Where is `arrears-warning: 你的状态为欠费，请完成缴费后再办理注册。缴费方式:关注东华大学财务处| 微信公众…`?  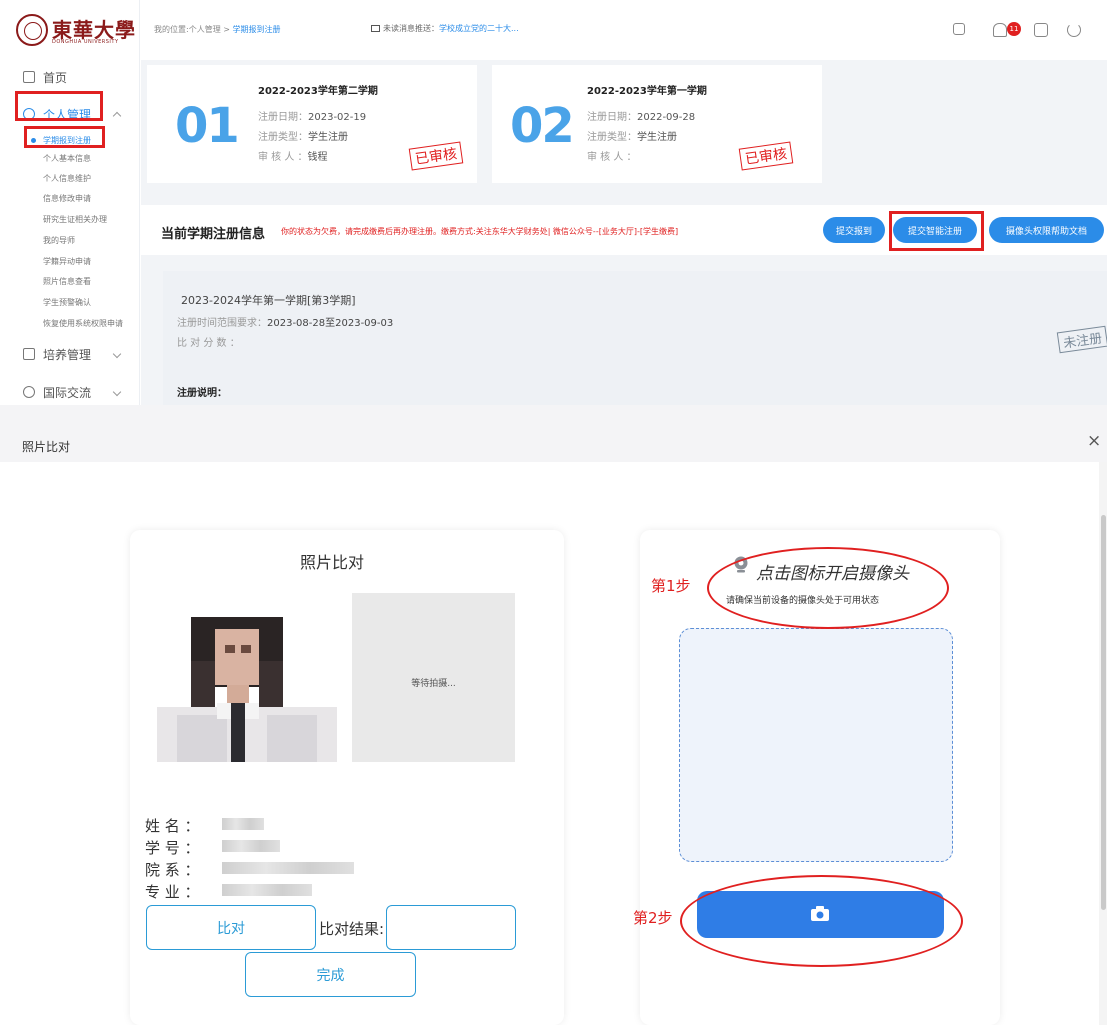
arrears-warning: 你的状态为欠费，请完成缴费后再办理注册。缴费方式:关注东华大学财务处| 微信公众… is located at coordinates (480, 231).